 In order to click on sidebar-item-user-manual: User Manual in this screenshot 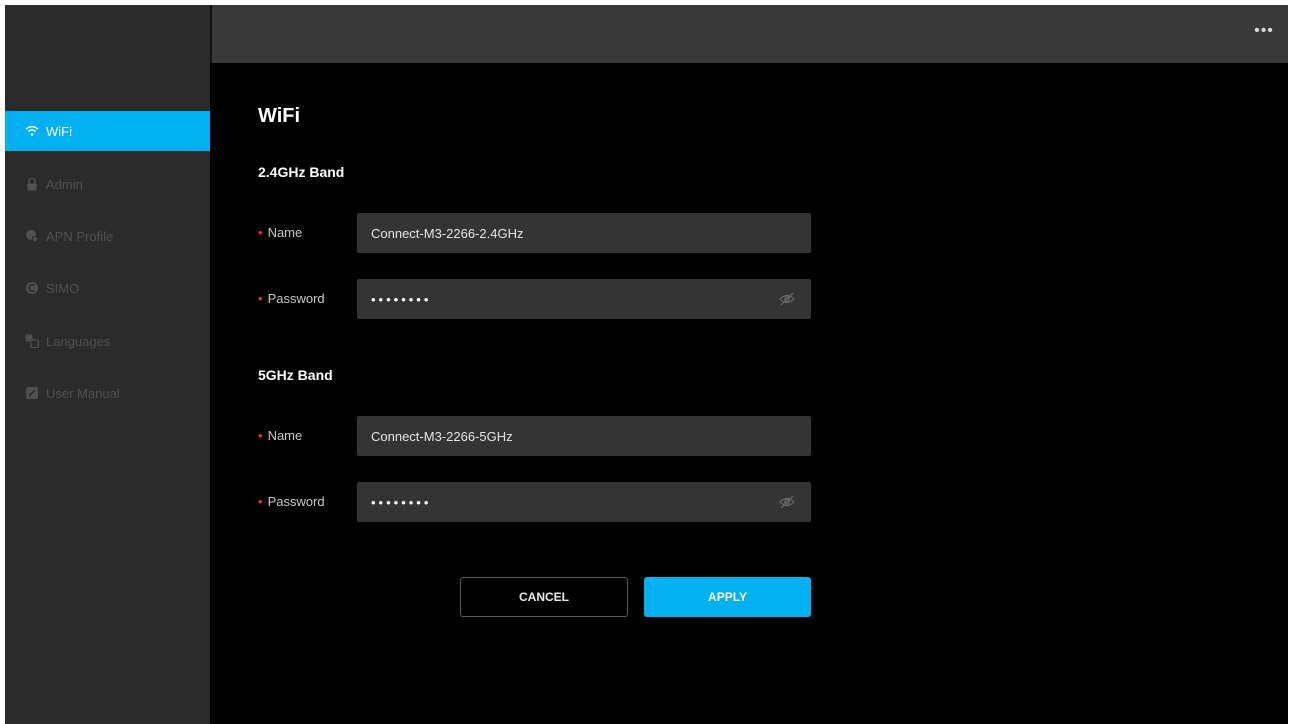, I will do `click(107, 393)`.